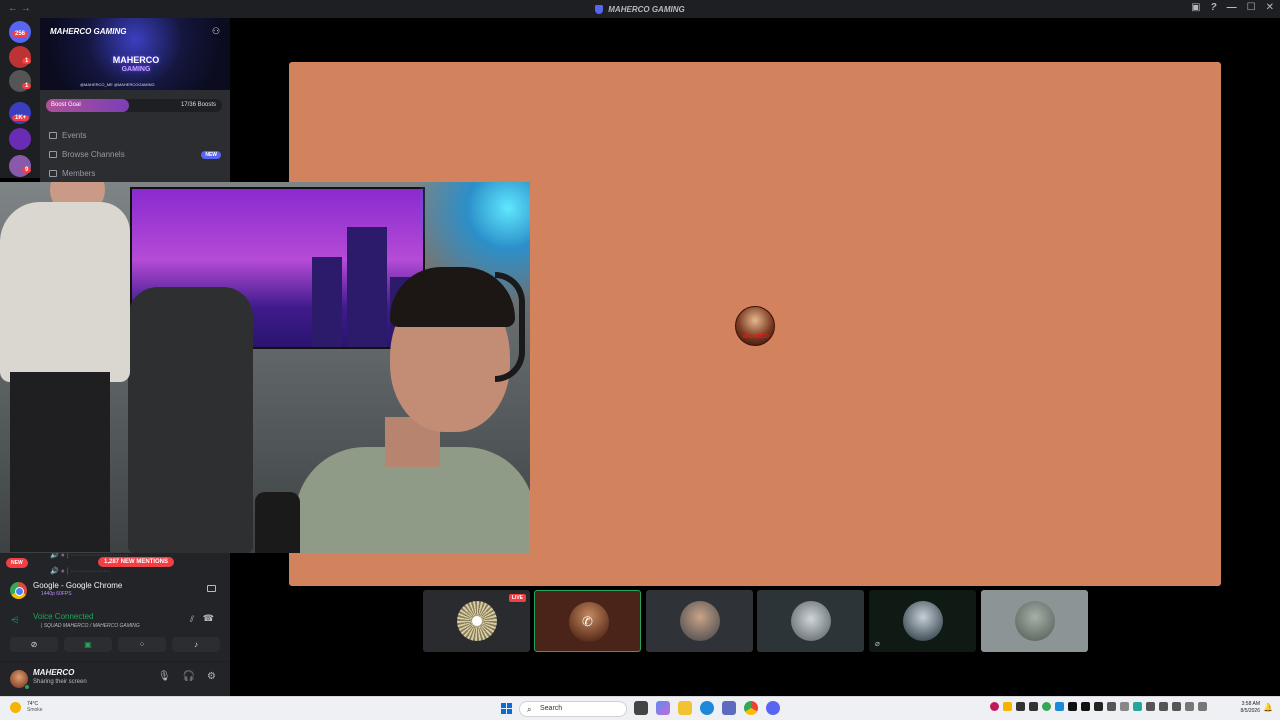 The image size is (1280, 720). I want to click on calendar-icon, so click(53, 135).